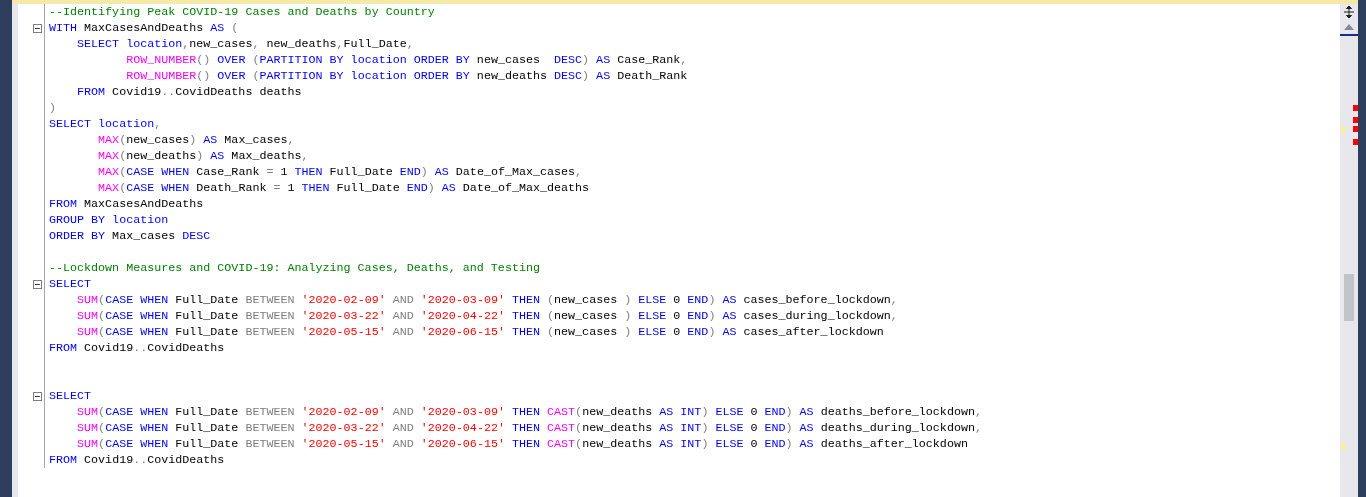  I want to click on code-line: ROW_NUMBER() OVER (PARTITION BY location ORDER BY new_deaths DESC) AS Death_Rank, so click(406, 76).